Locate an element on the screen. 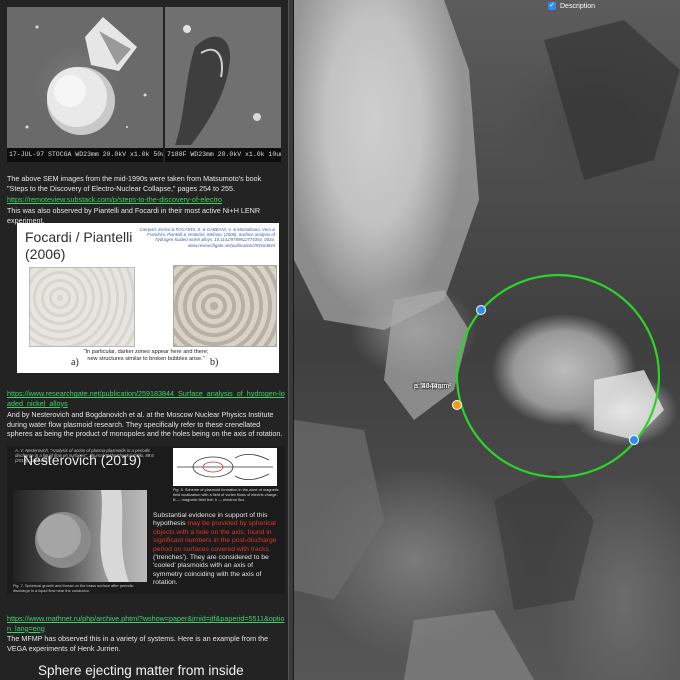 The width and height of the screenshot is (680, 680). focardi-slide-year: (2006) is located at coordinates (45, 254).